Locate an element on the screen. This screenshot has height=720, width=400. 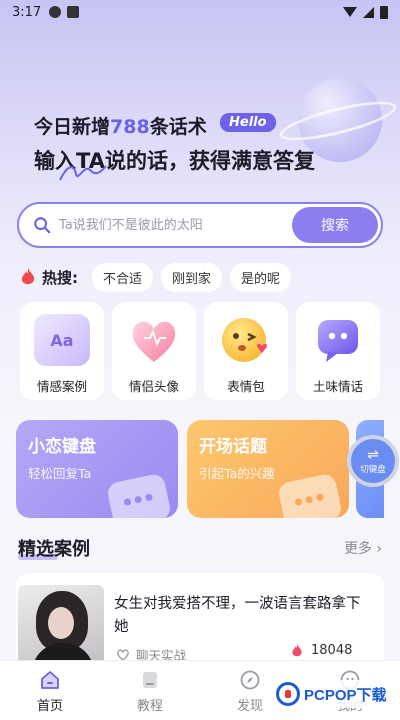
tab-home: 首页 is located at coordinates (50, 690).